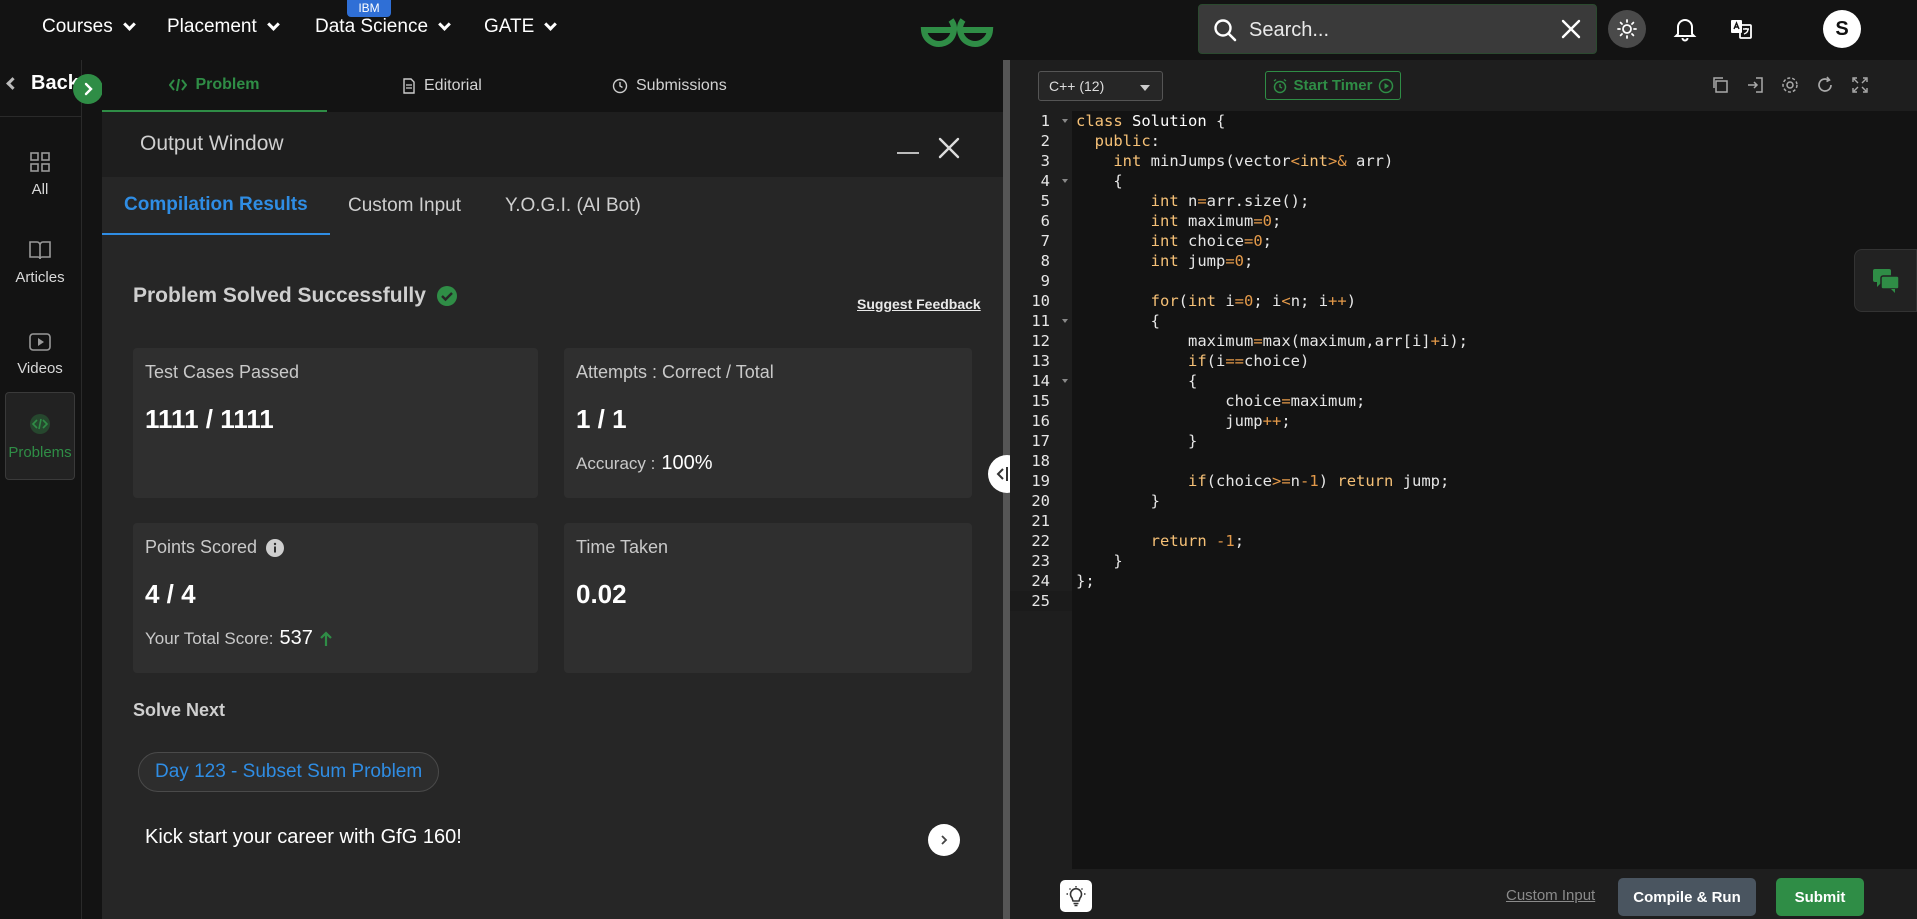 This screenshot has height=919, width=1917. I want to click on fullscreen-icon, so click(1860, 85).